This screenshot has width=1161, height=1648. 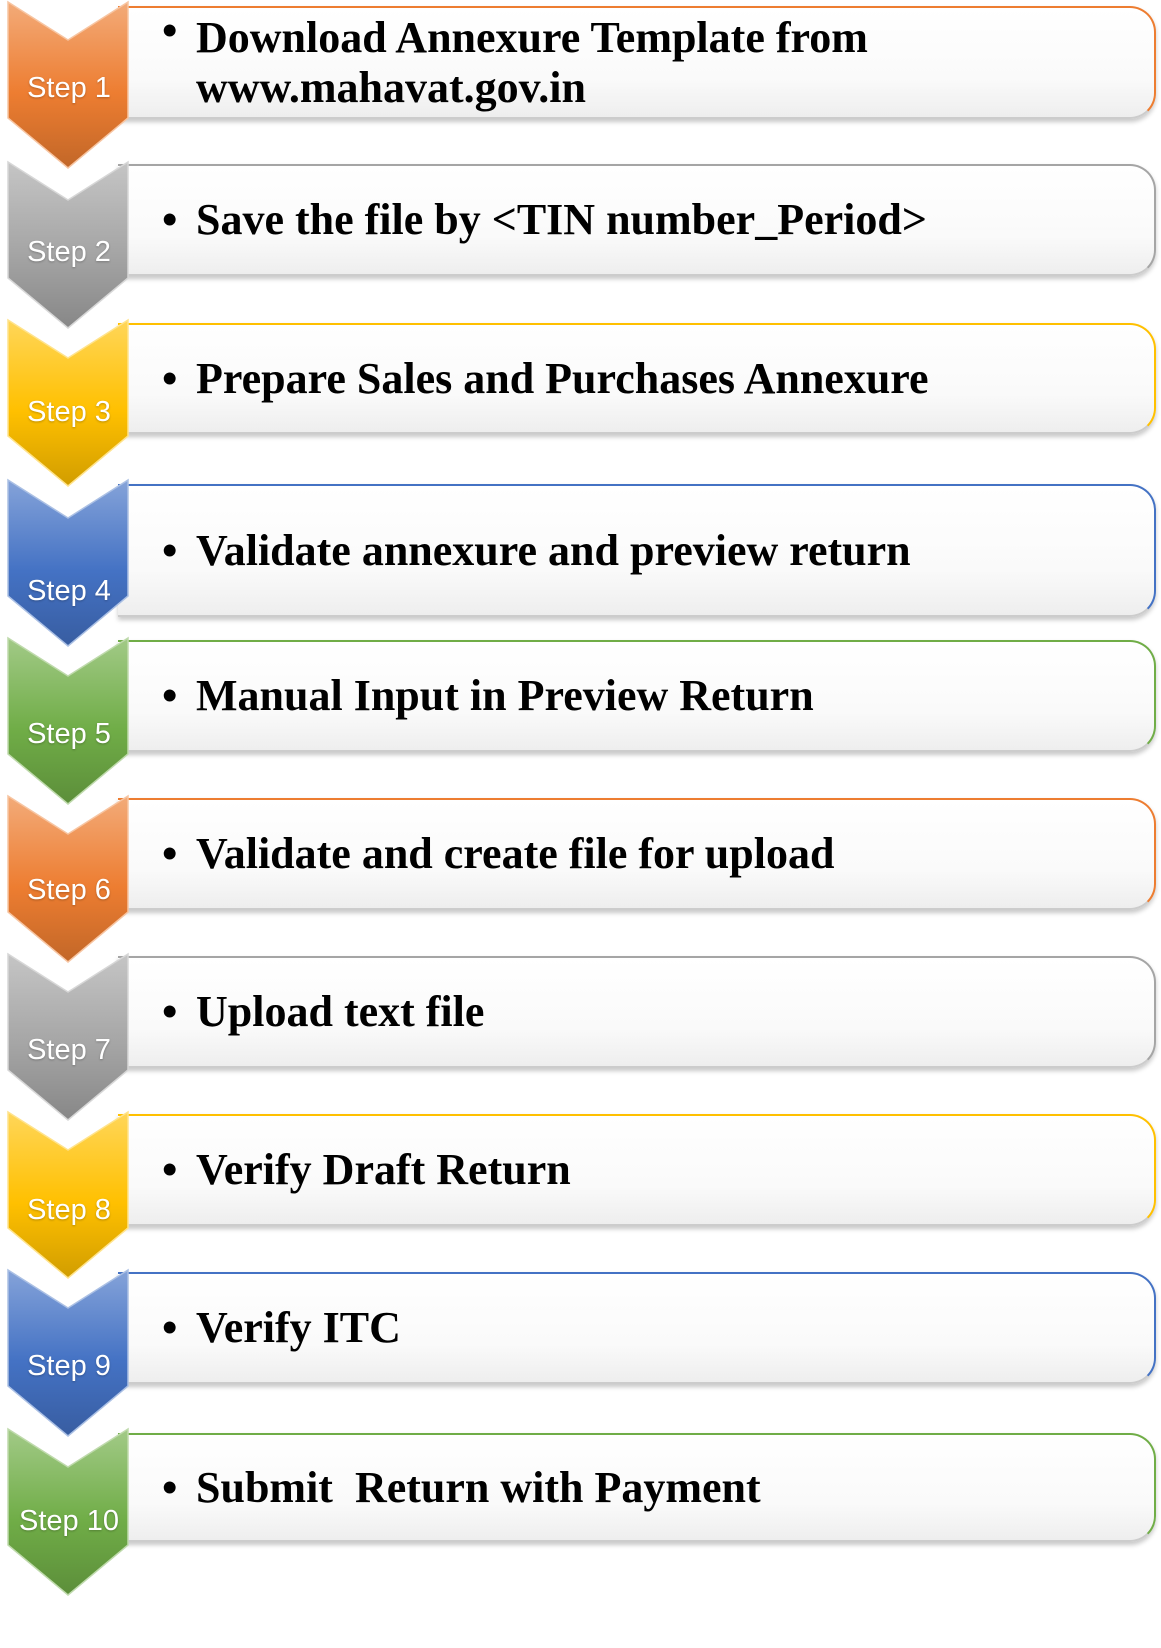 What do you see at coordinates (532, 37) in the screenshot?
I see `step-line: Download Annexure Template from` at bounding box center [532, 37].